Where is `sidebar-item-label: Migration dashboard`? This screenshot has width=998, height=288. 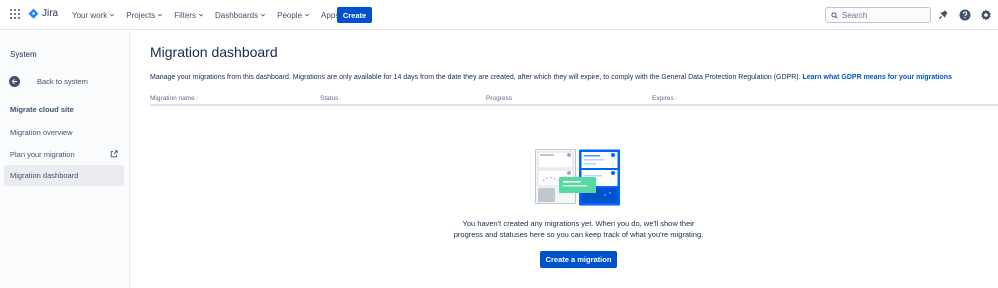
sidebar-item-label: Migration dashboard is located at coordinates (44, 175).